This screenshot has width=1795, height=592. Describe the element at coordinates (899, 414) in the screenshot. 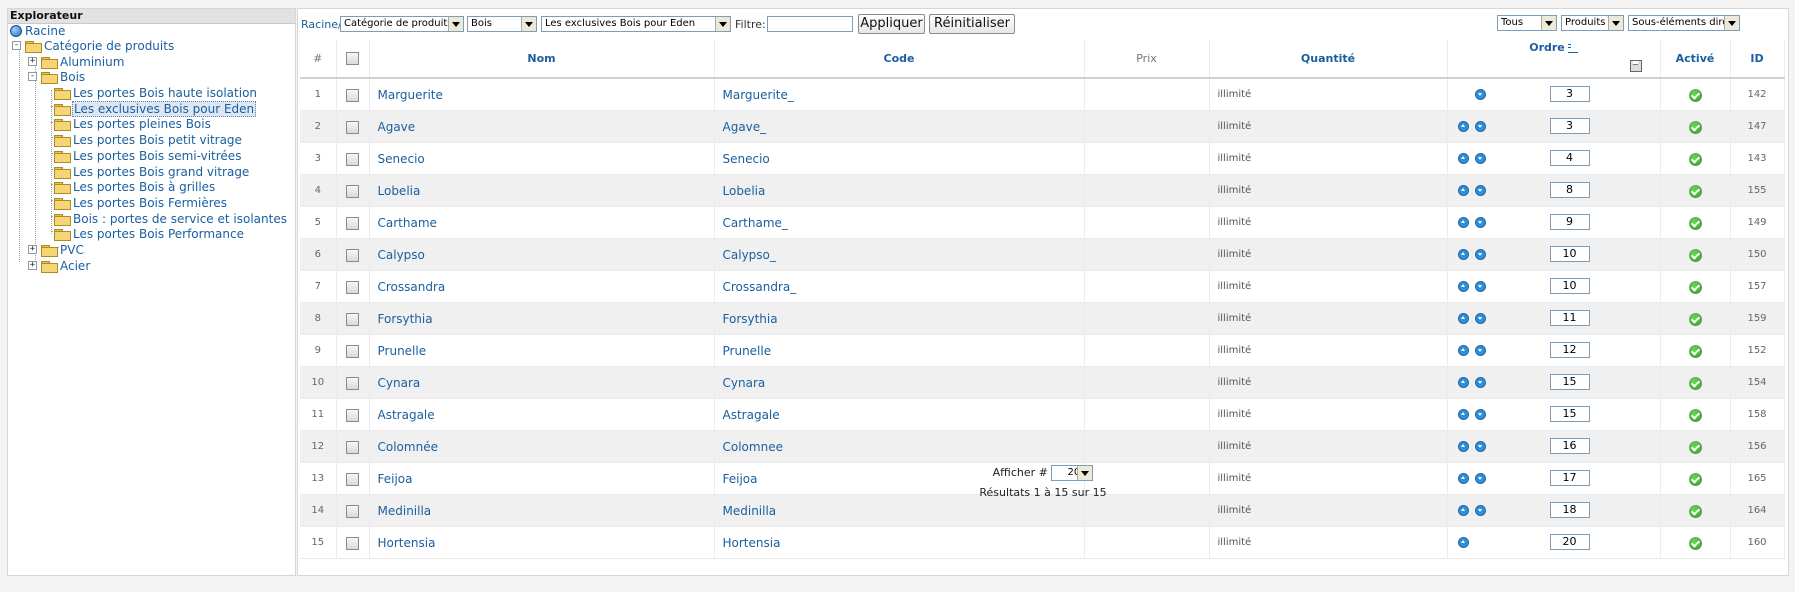

I see `product-code-link: Astragale` at that location.